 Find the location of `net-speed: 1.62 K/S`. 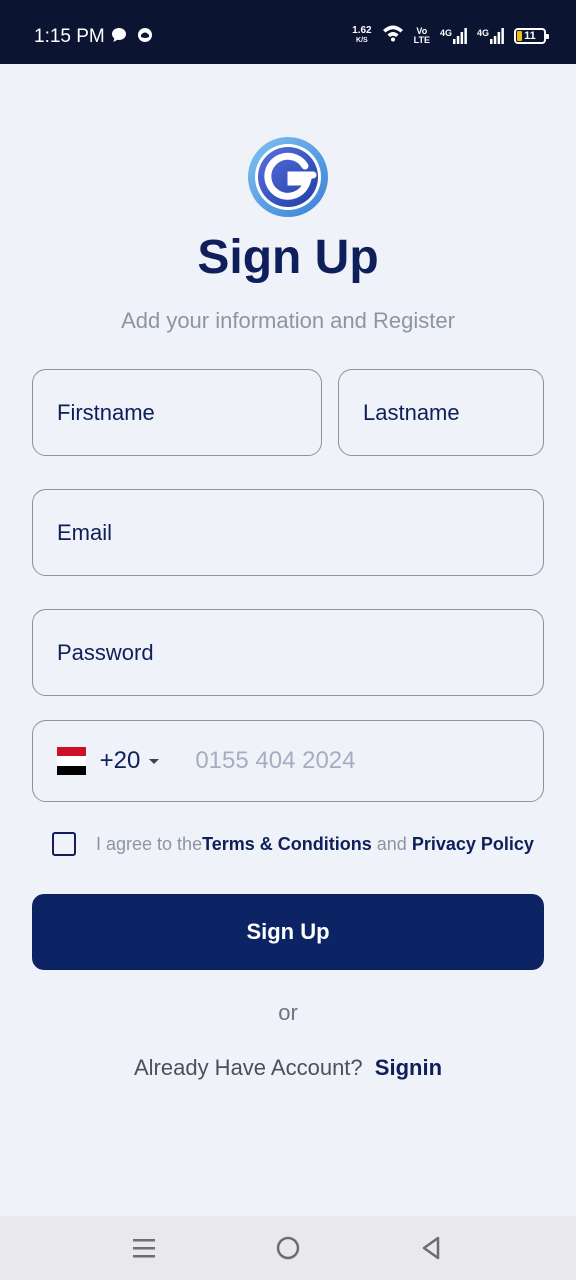

net-speed: 1.62 K/S is located at coordinates (362, 34).